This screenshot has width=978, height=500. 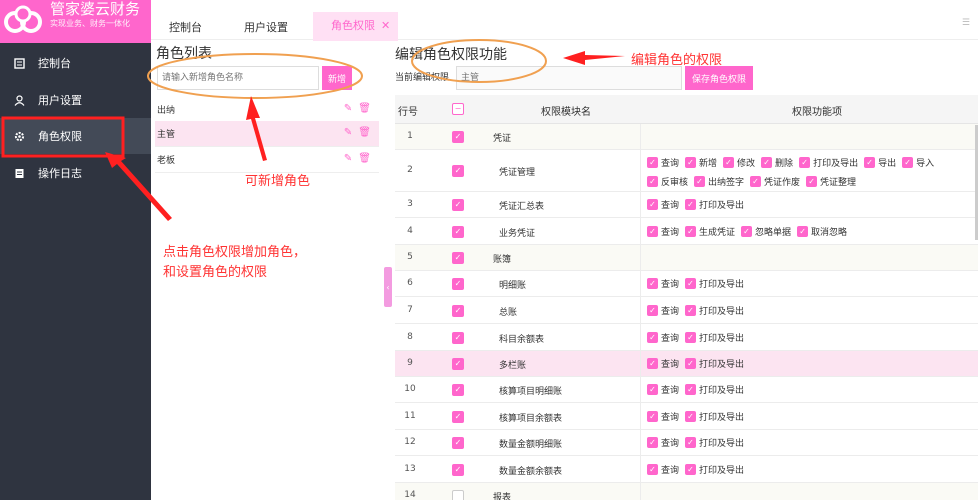 I want to click on function-item: ✓ 凭证整理, so click(x=831, y=181).